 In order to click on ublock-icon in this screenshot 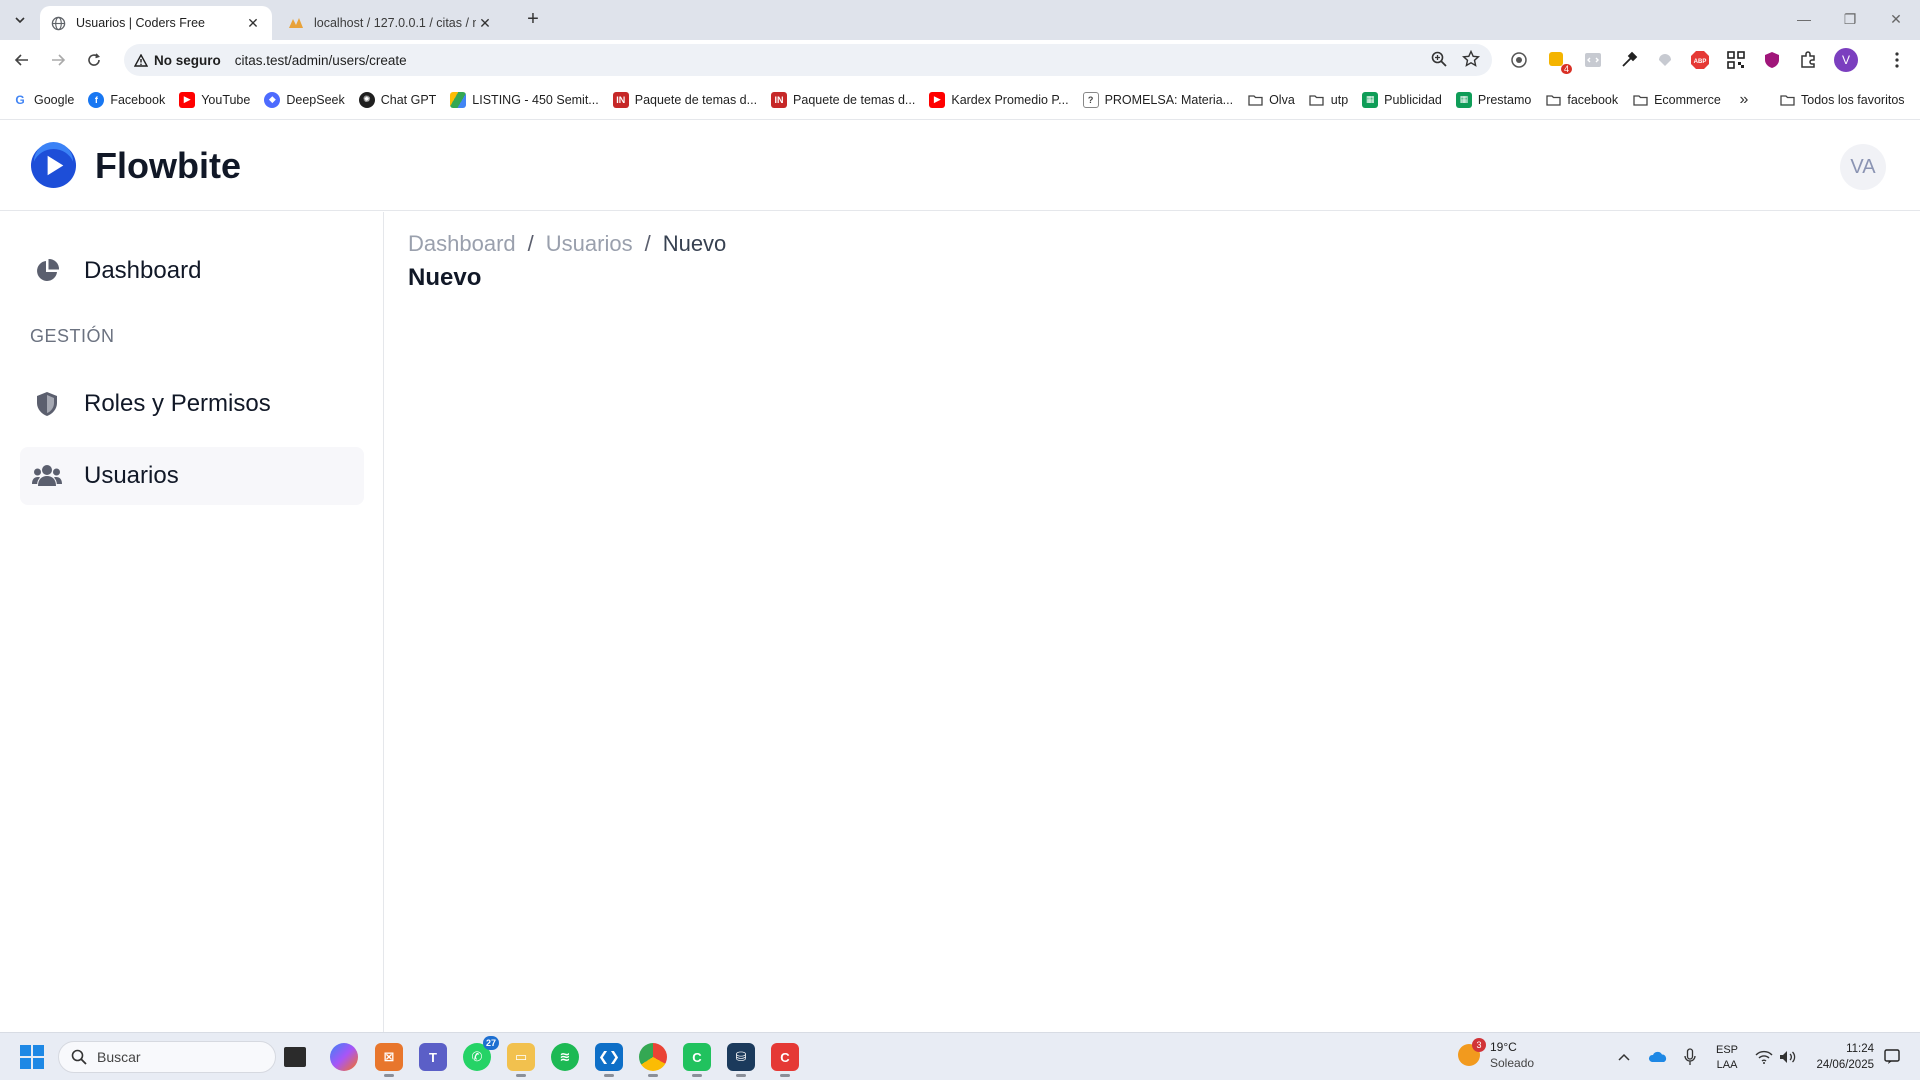, I will do `click(1772, 60)`.